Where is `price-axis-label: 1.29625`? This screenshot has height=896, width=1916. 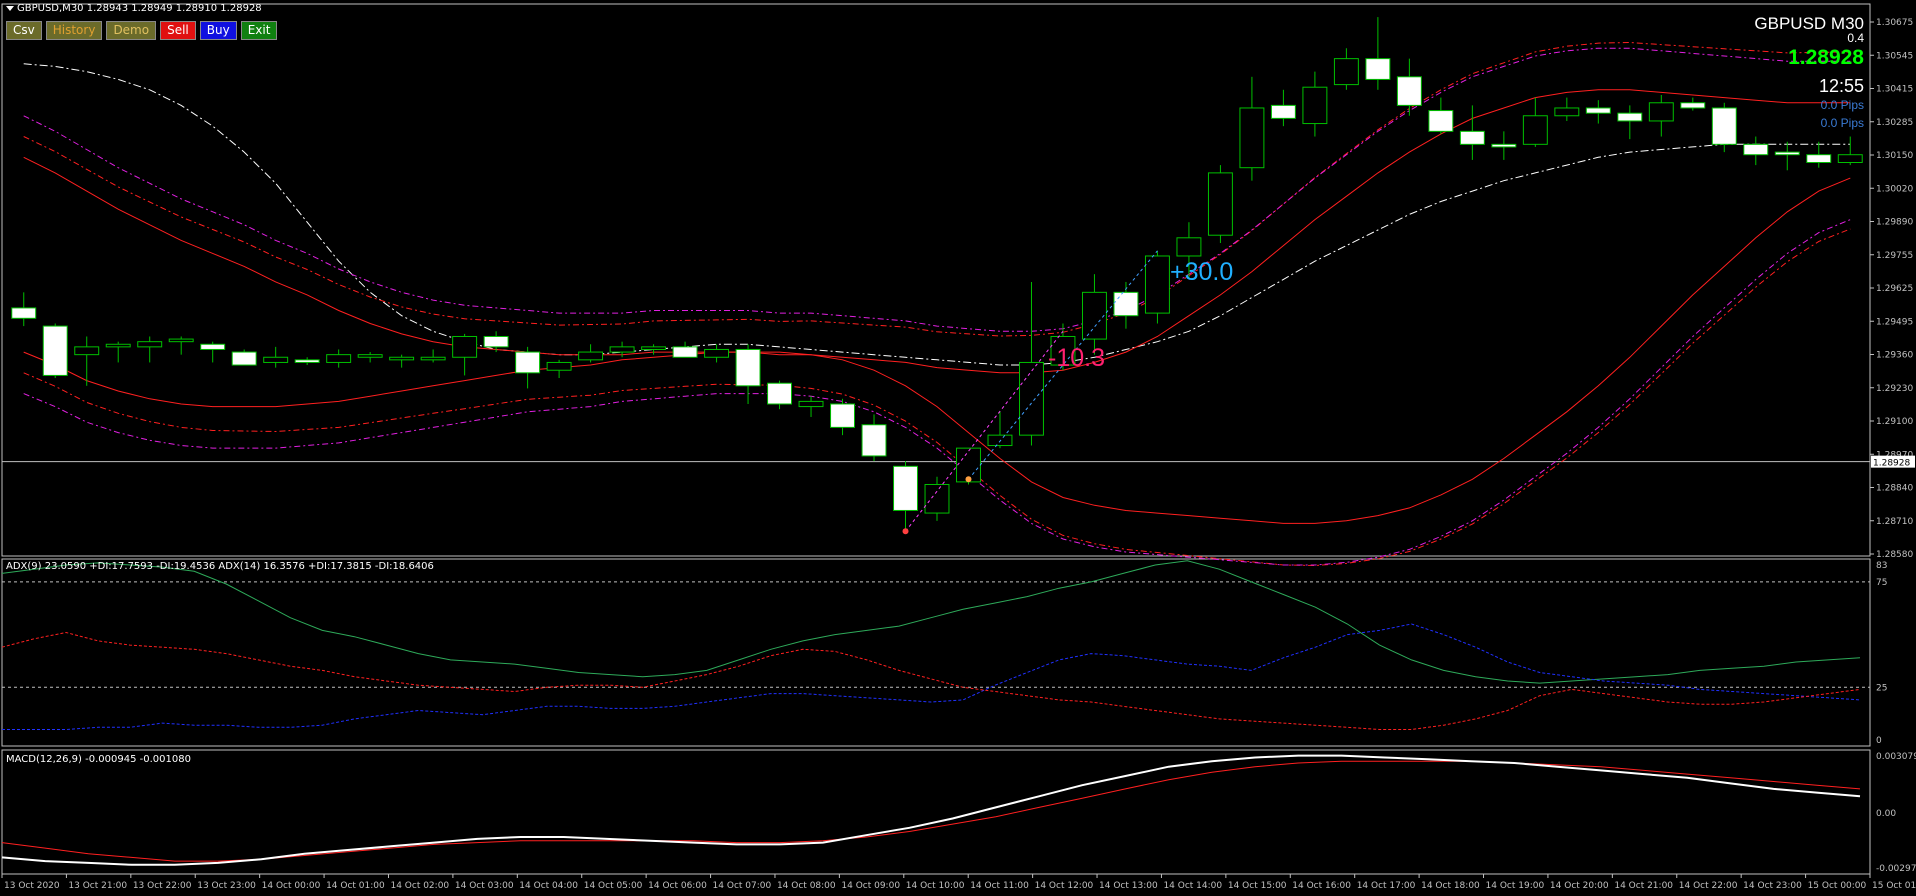 price-axis-label: 1.29625 is located at coordinates (1894, 289).